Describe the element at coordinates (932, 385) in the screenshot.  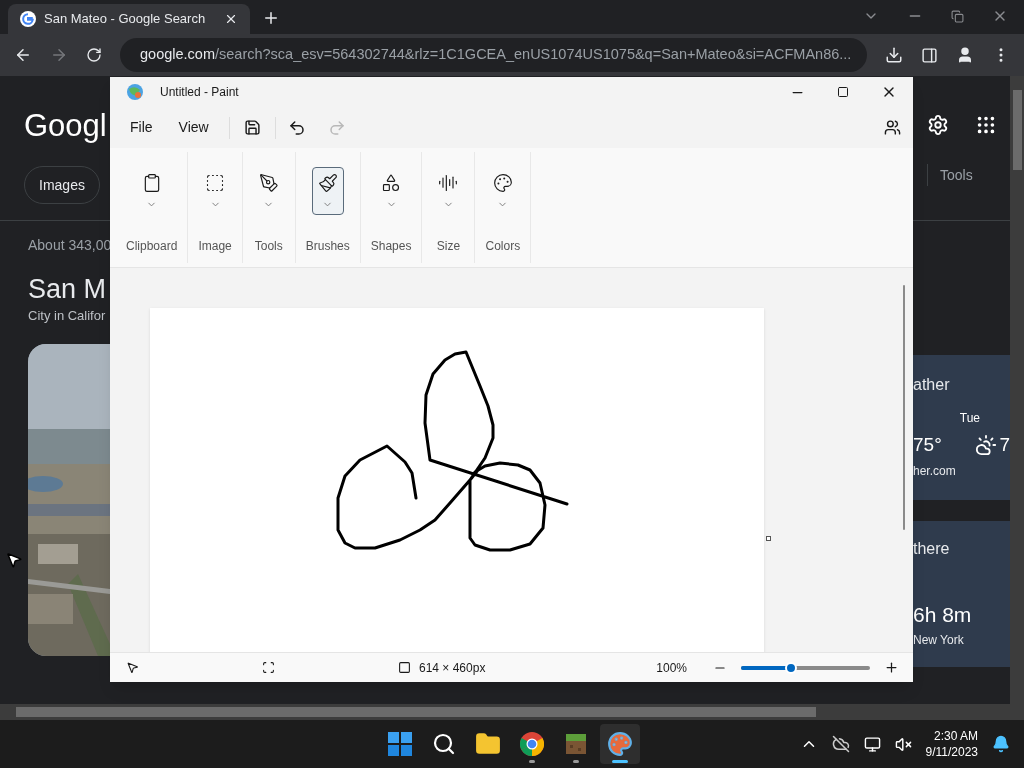
I see `weather-heading: ather` at that location.